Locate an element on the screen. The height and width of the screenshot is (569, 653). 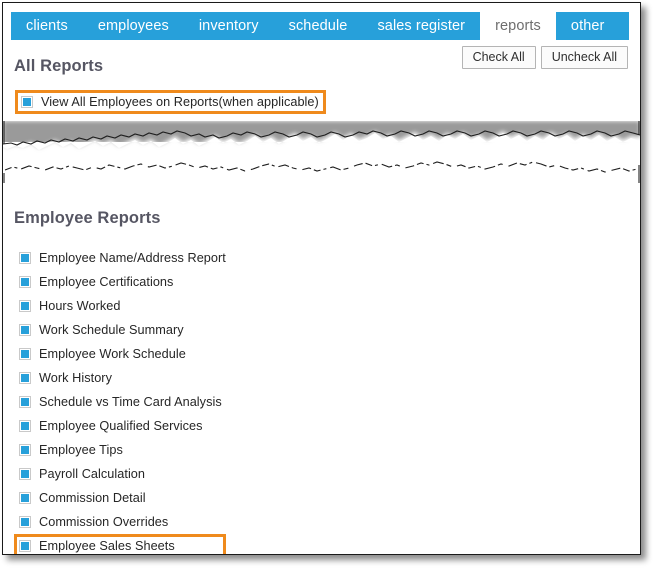
torn-edge-graphic is located at coordinates (321, 152).